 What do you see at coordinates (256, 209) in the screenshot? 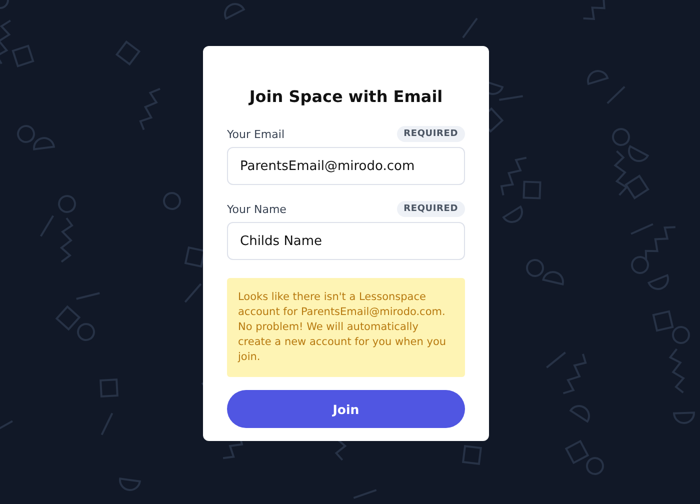
I see `field-label: Your Name` at bounding box center [256, 209].